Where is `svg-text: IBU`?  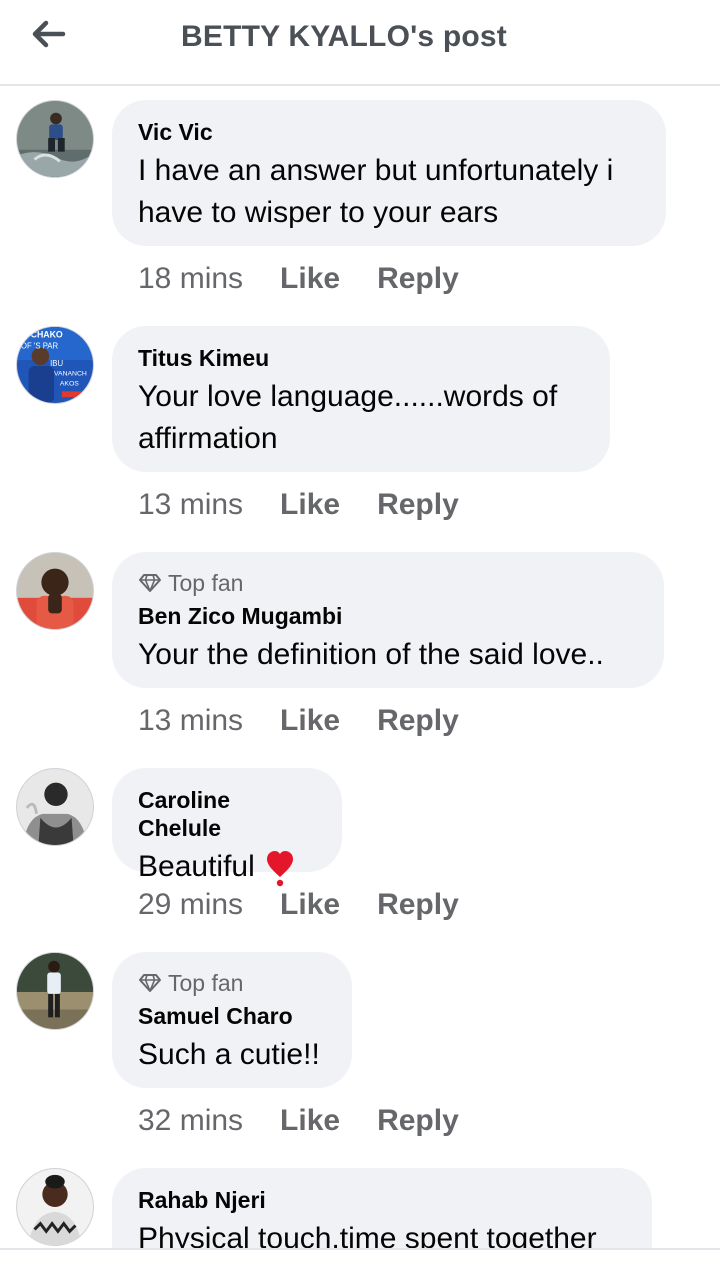
svg-text: IBU is located at coordinates (56, 363).